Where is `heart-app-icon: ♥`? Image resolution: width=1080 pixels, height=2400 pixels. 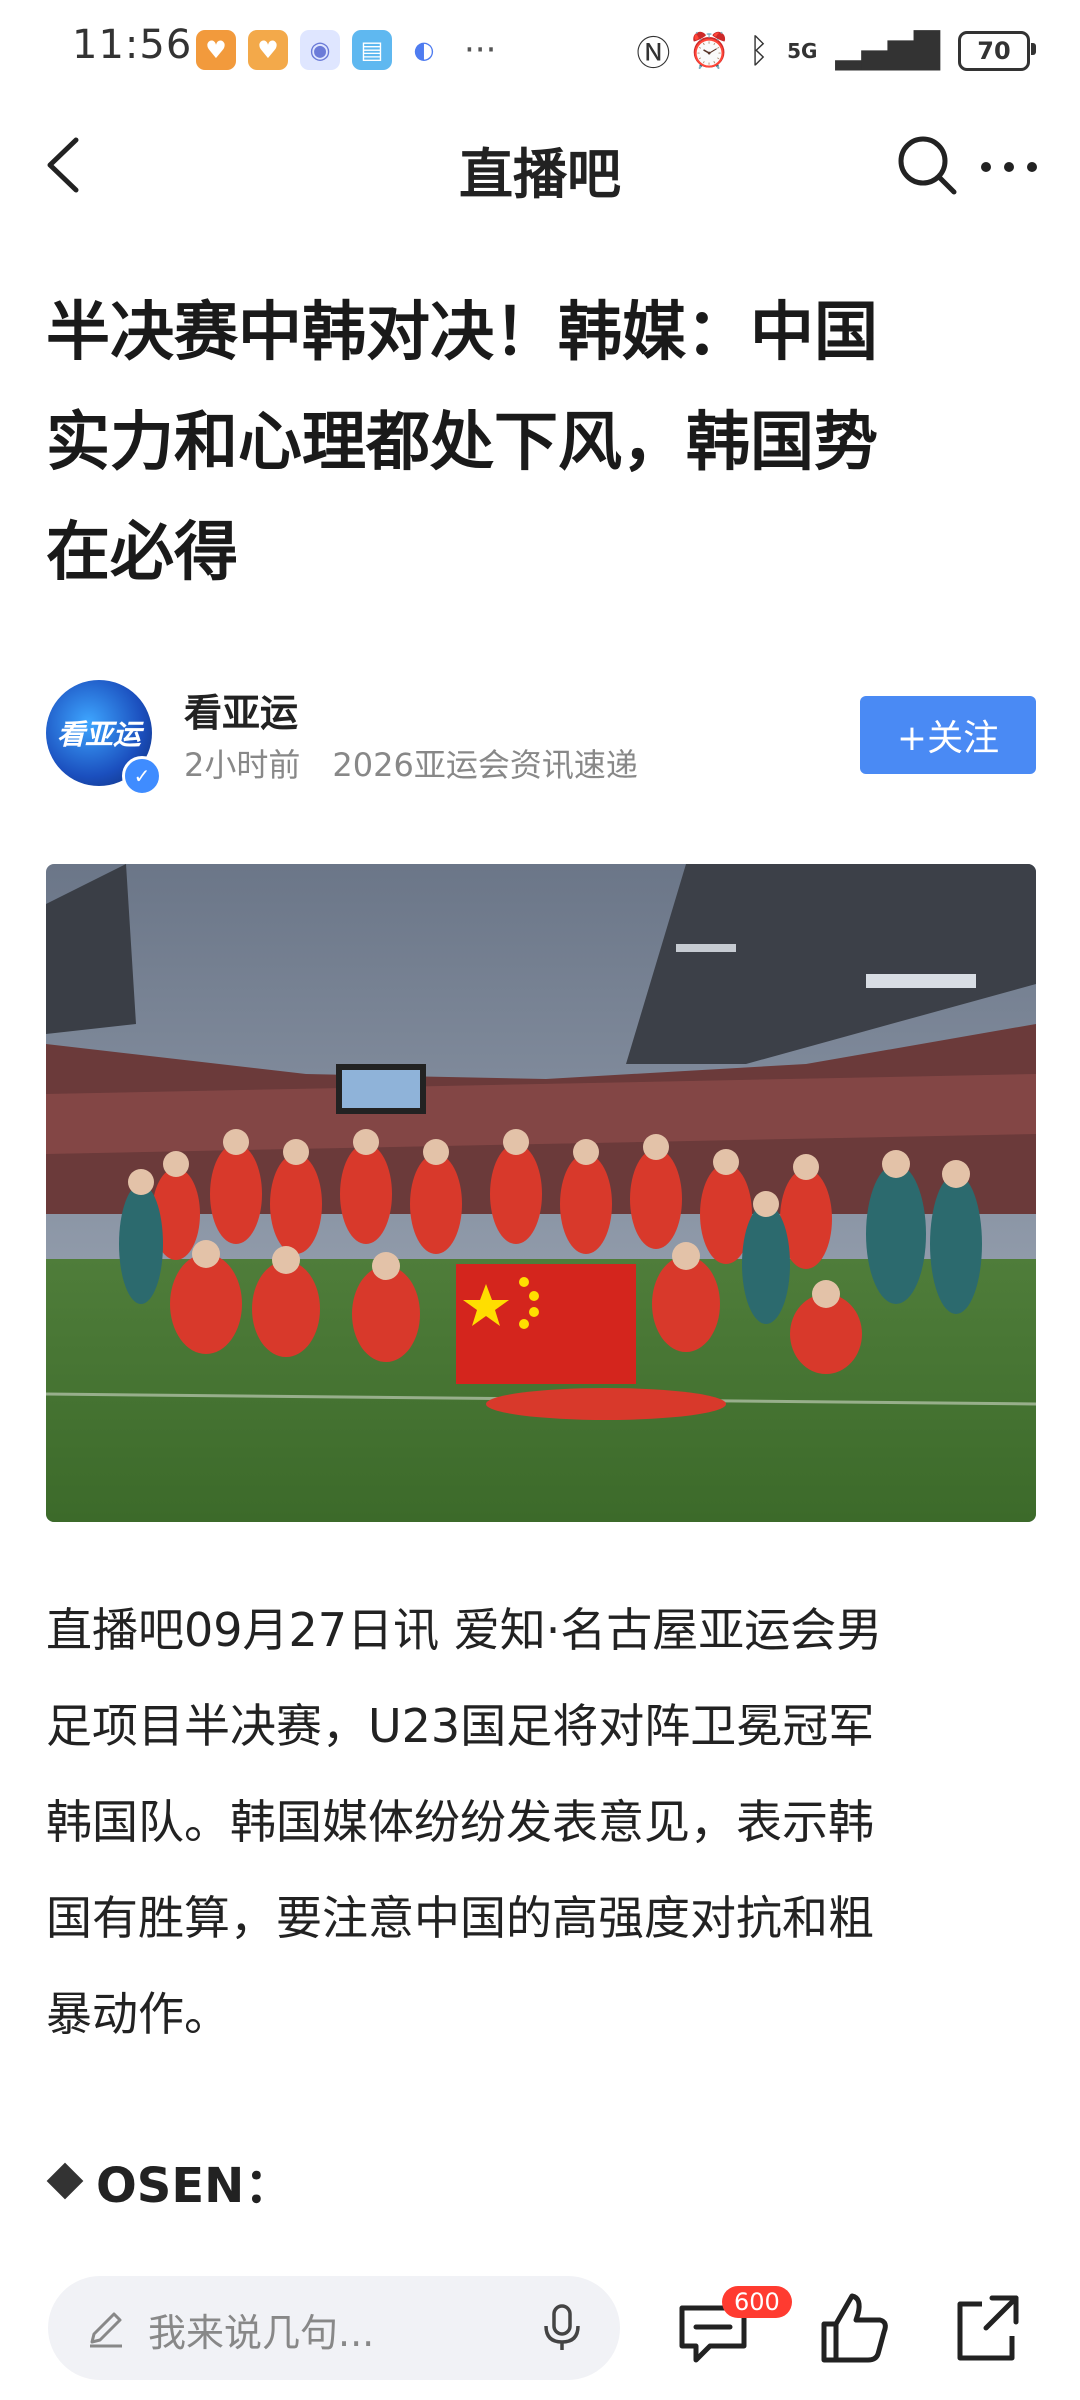 heart-app-icon: ♥ is located at coordinates (216, 50).